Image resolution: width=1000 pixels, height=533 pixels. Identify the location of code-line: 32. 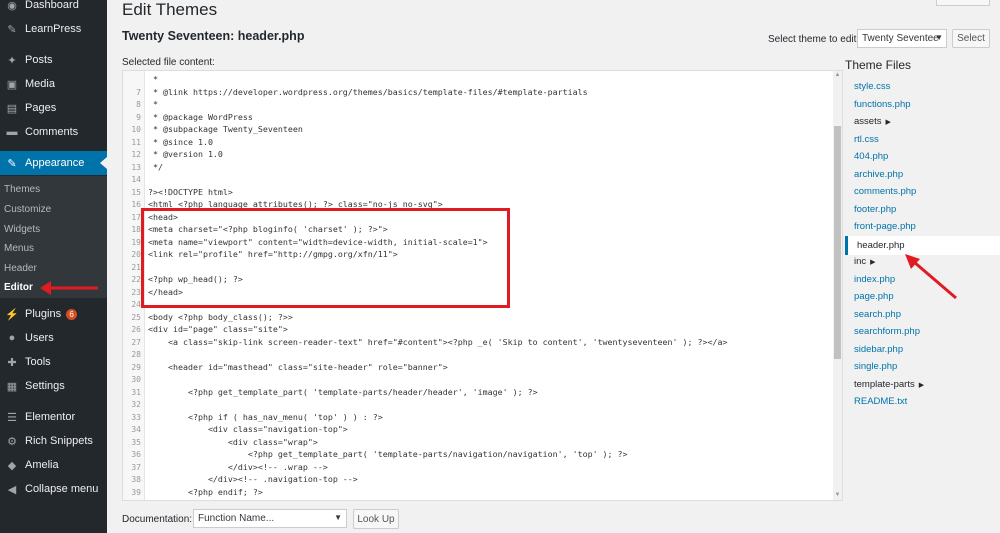
(473, 404).